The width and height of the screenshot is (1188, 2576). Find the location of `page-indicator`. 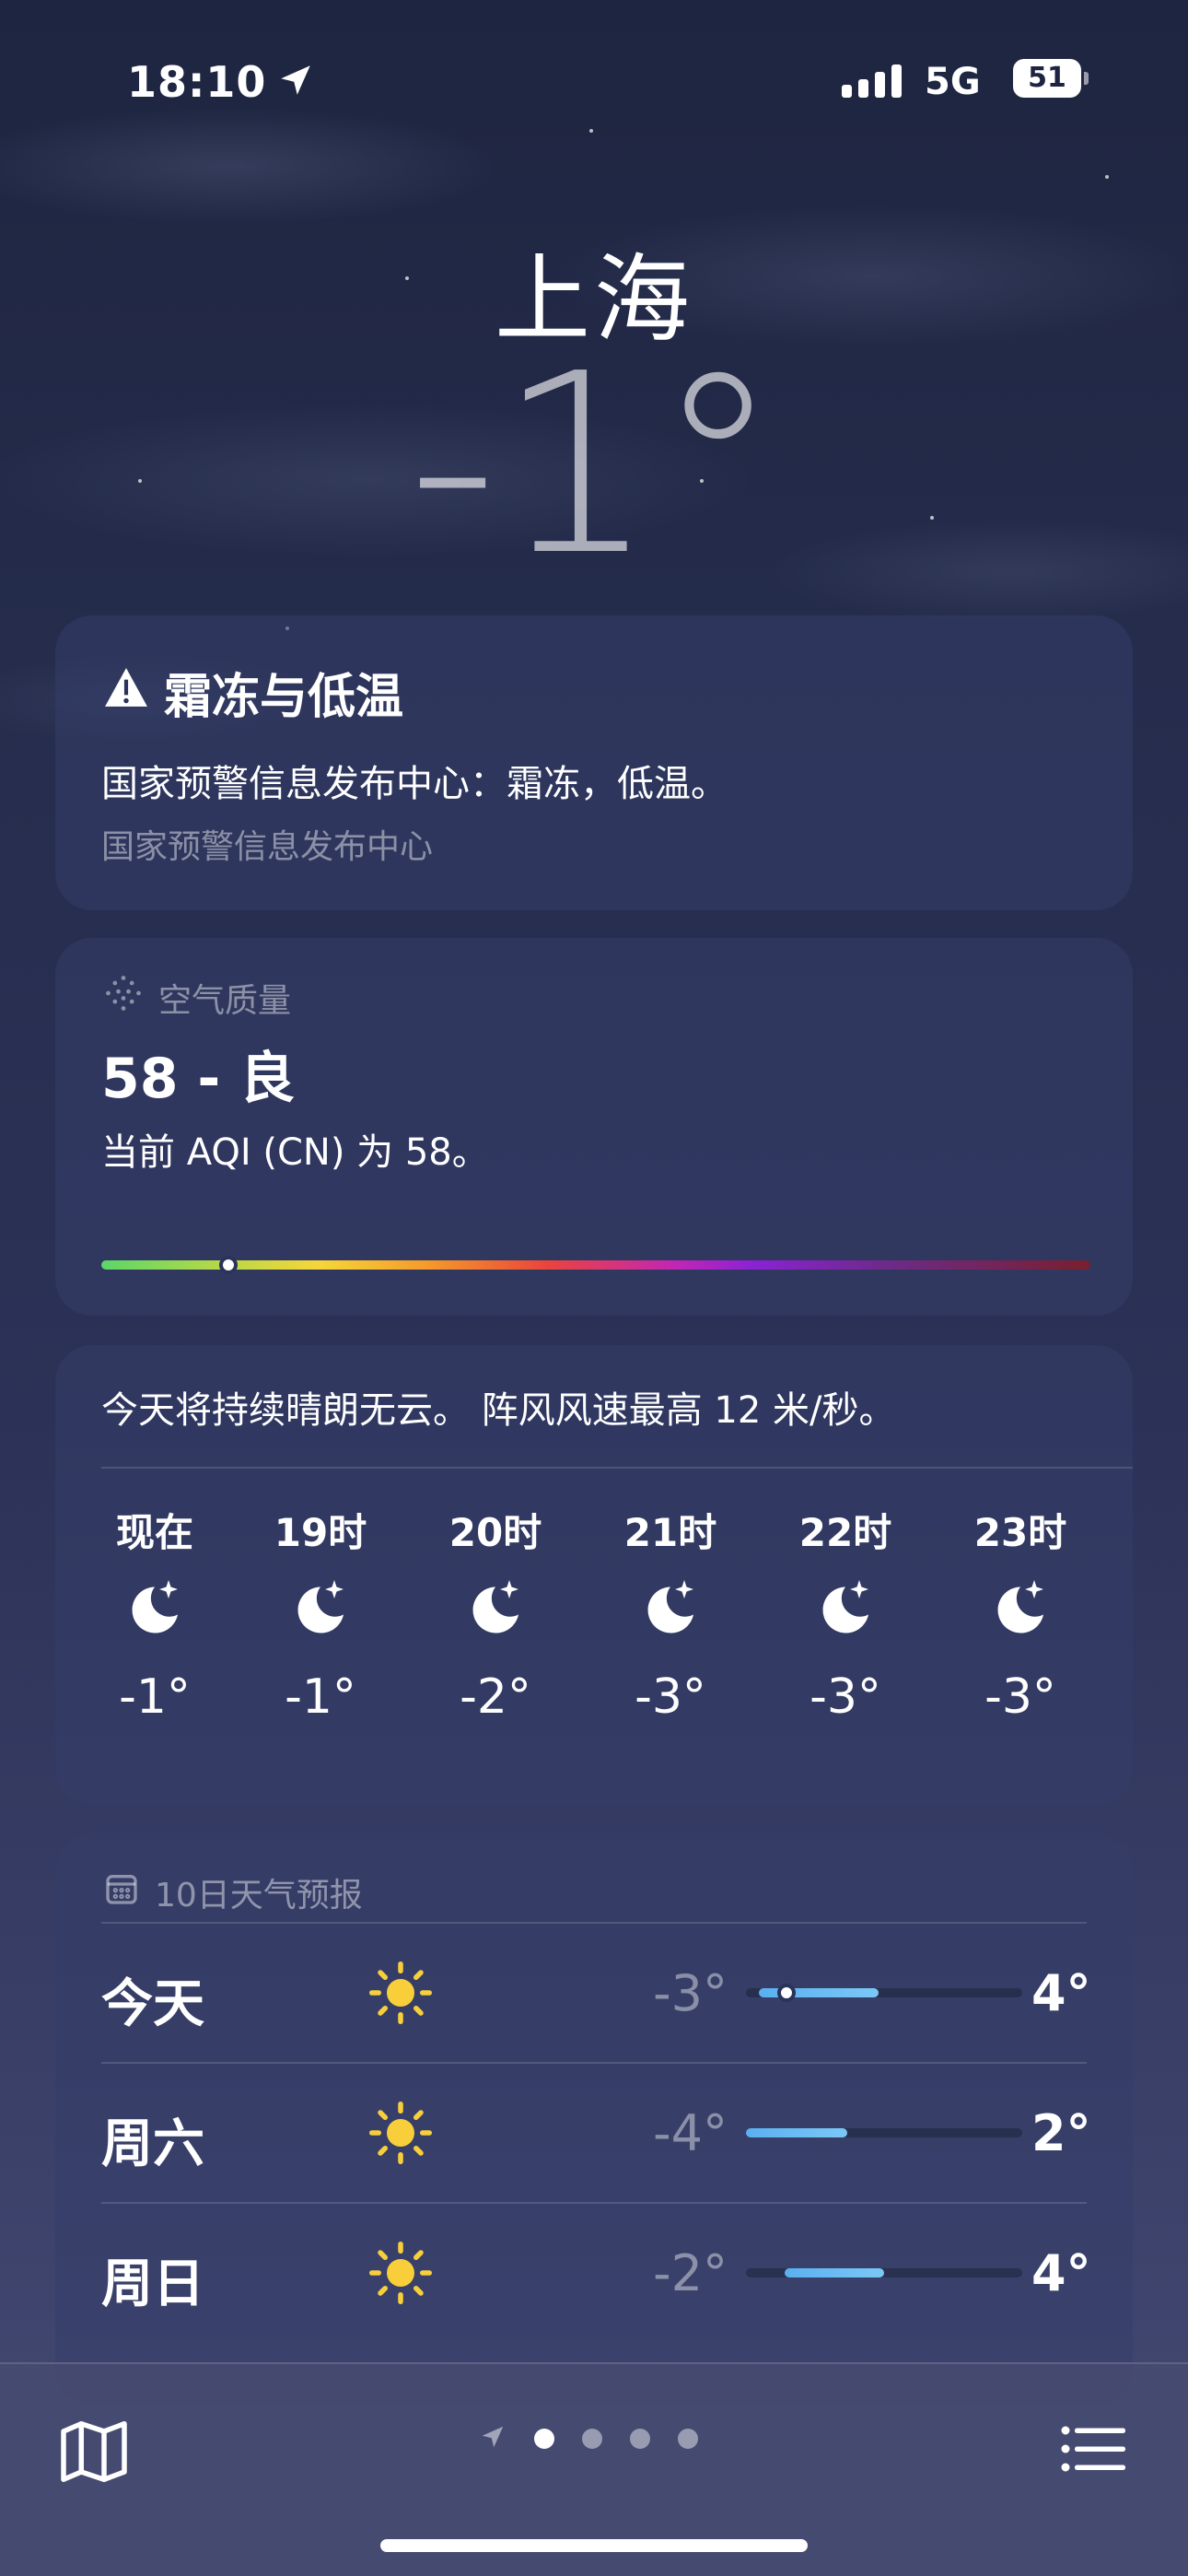

page-indicator is located at coordinates (588, 2438).